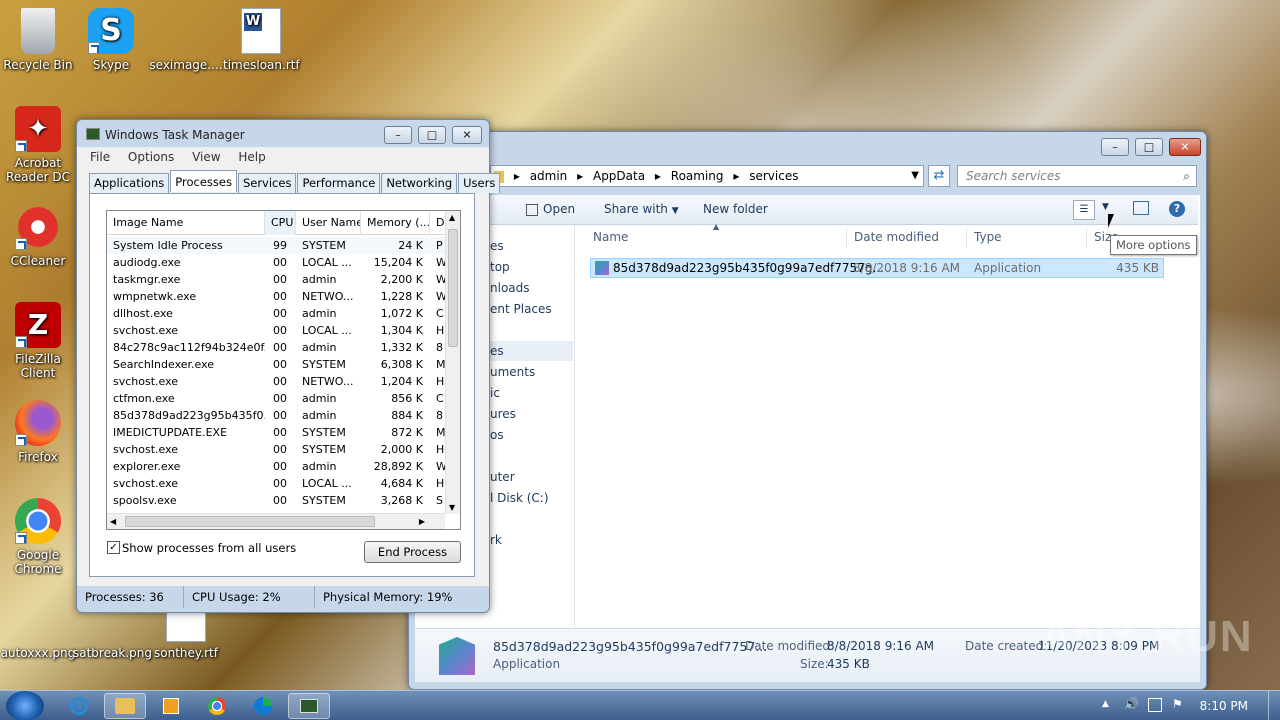 The height and width of the screenshot is (720, 1280). Describe the element at coordinates (38, 145) in the screenshot. I see `desktop-icon-acrobat: ✦ Acrobat Reader DC` at that location.